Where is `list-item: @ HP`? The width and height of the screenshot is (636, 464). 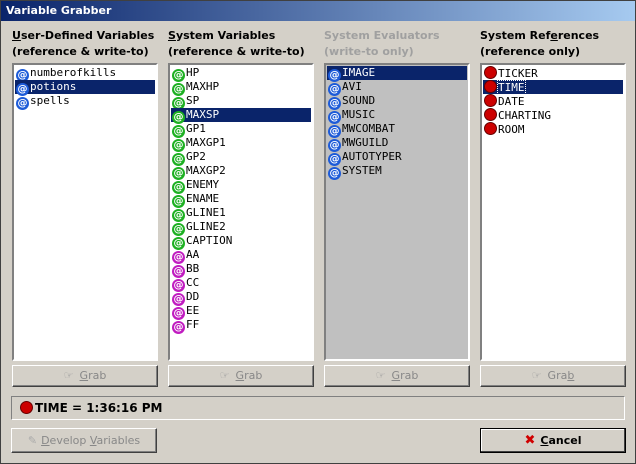
list-item: @ HP is located at coordinates (241, 74).